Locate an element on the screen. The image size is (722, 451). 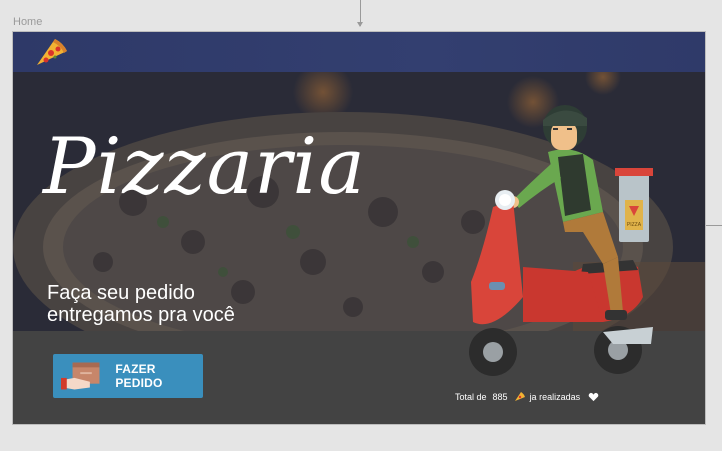
pizza-logo-icon is located at coordinates (53, 53).